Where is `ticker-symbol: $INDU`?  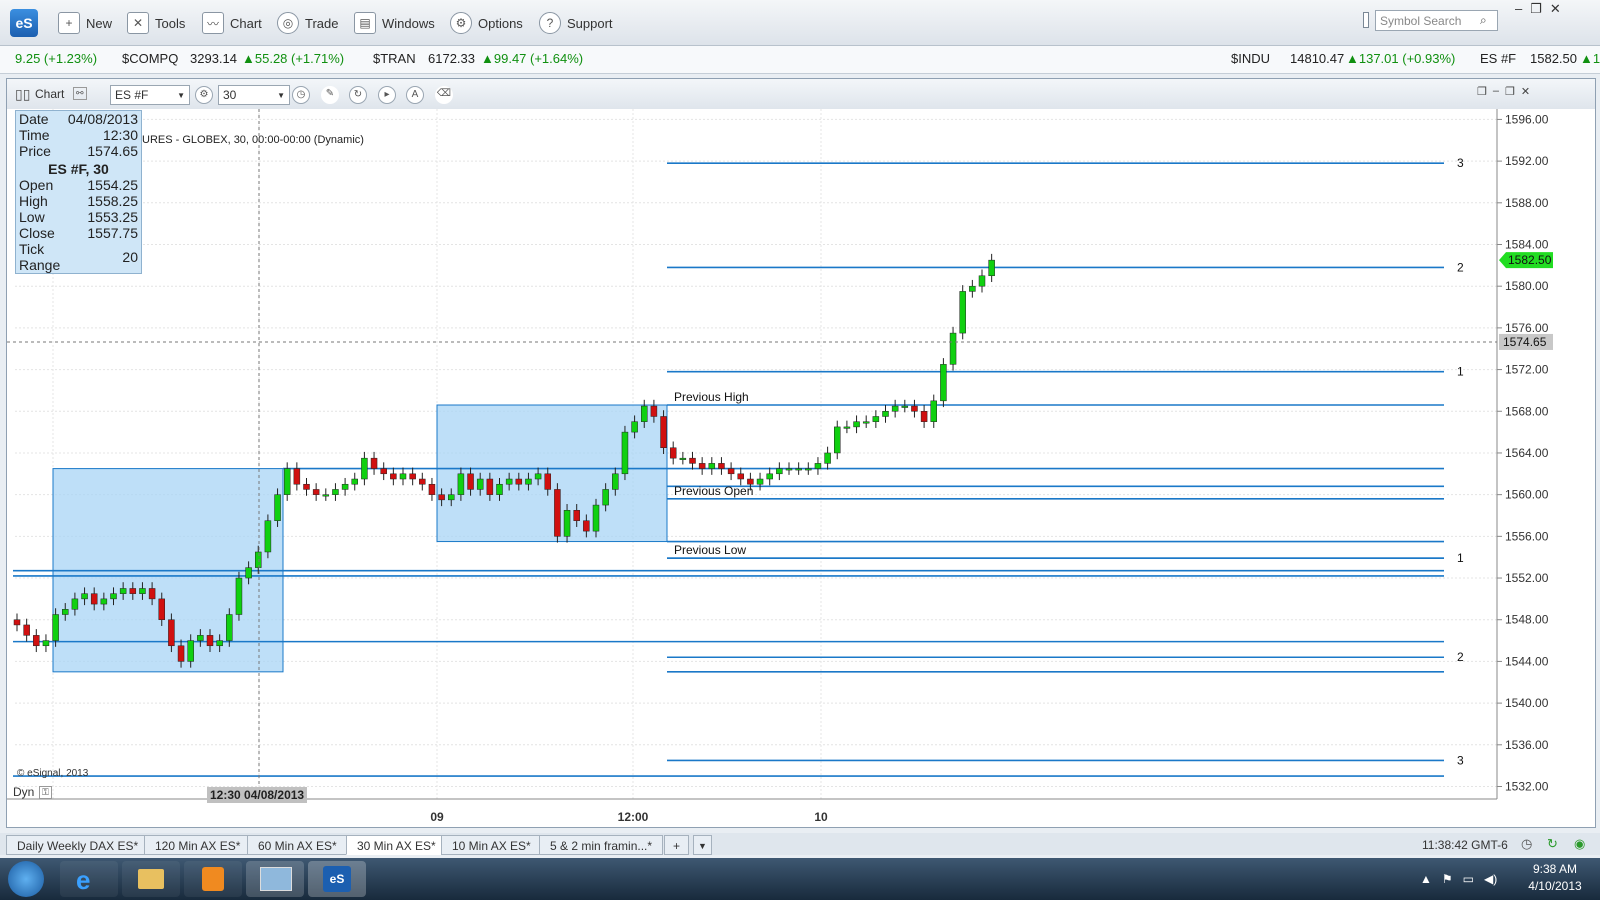
ticker-symbol: $INDU is located at coordinates (1250, 58).